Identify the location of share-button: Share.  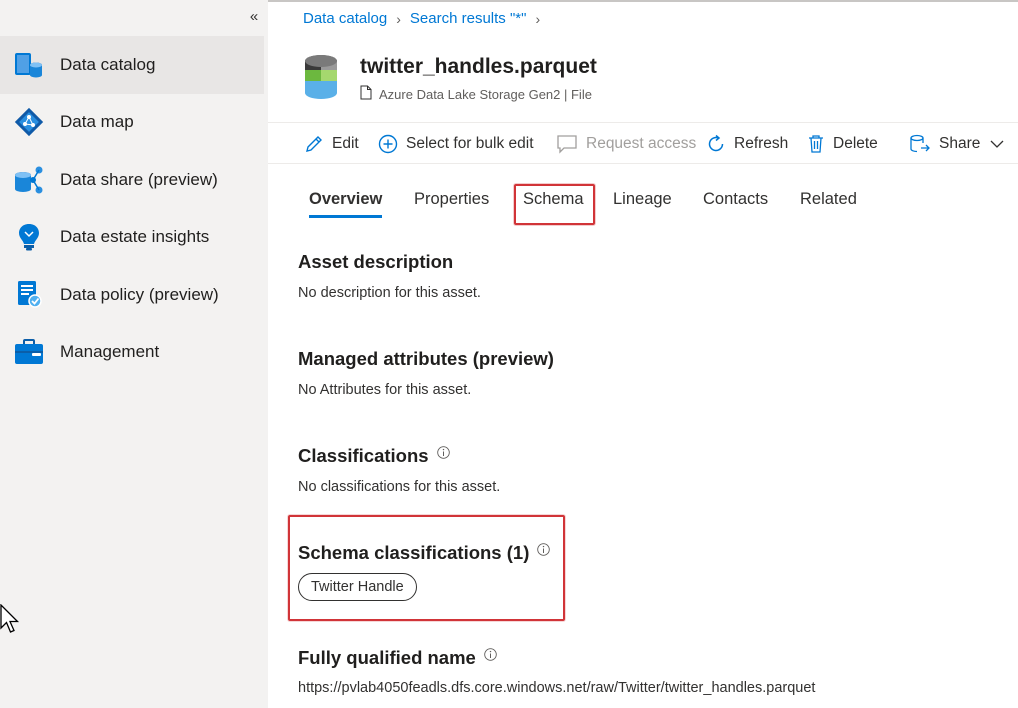
(956, 144).